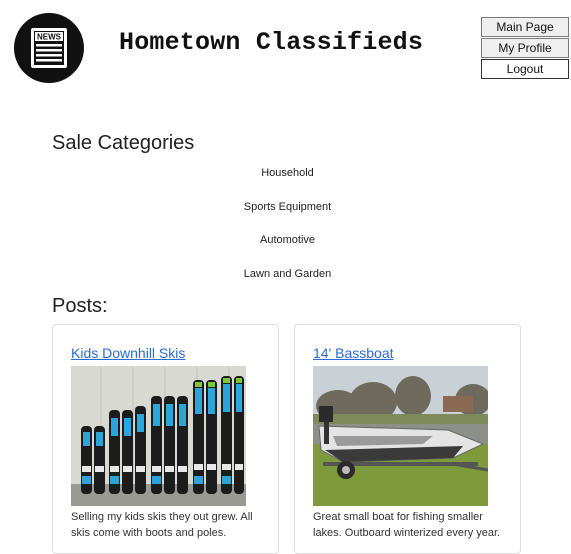  What do you see at coordinates (285, 274) in the screenshot?
I see `category-lawn-and-garden: Lawn and Garden` at bounding box center [285, 274].